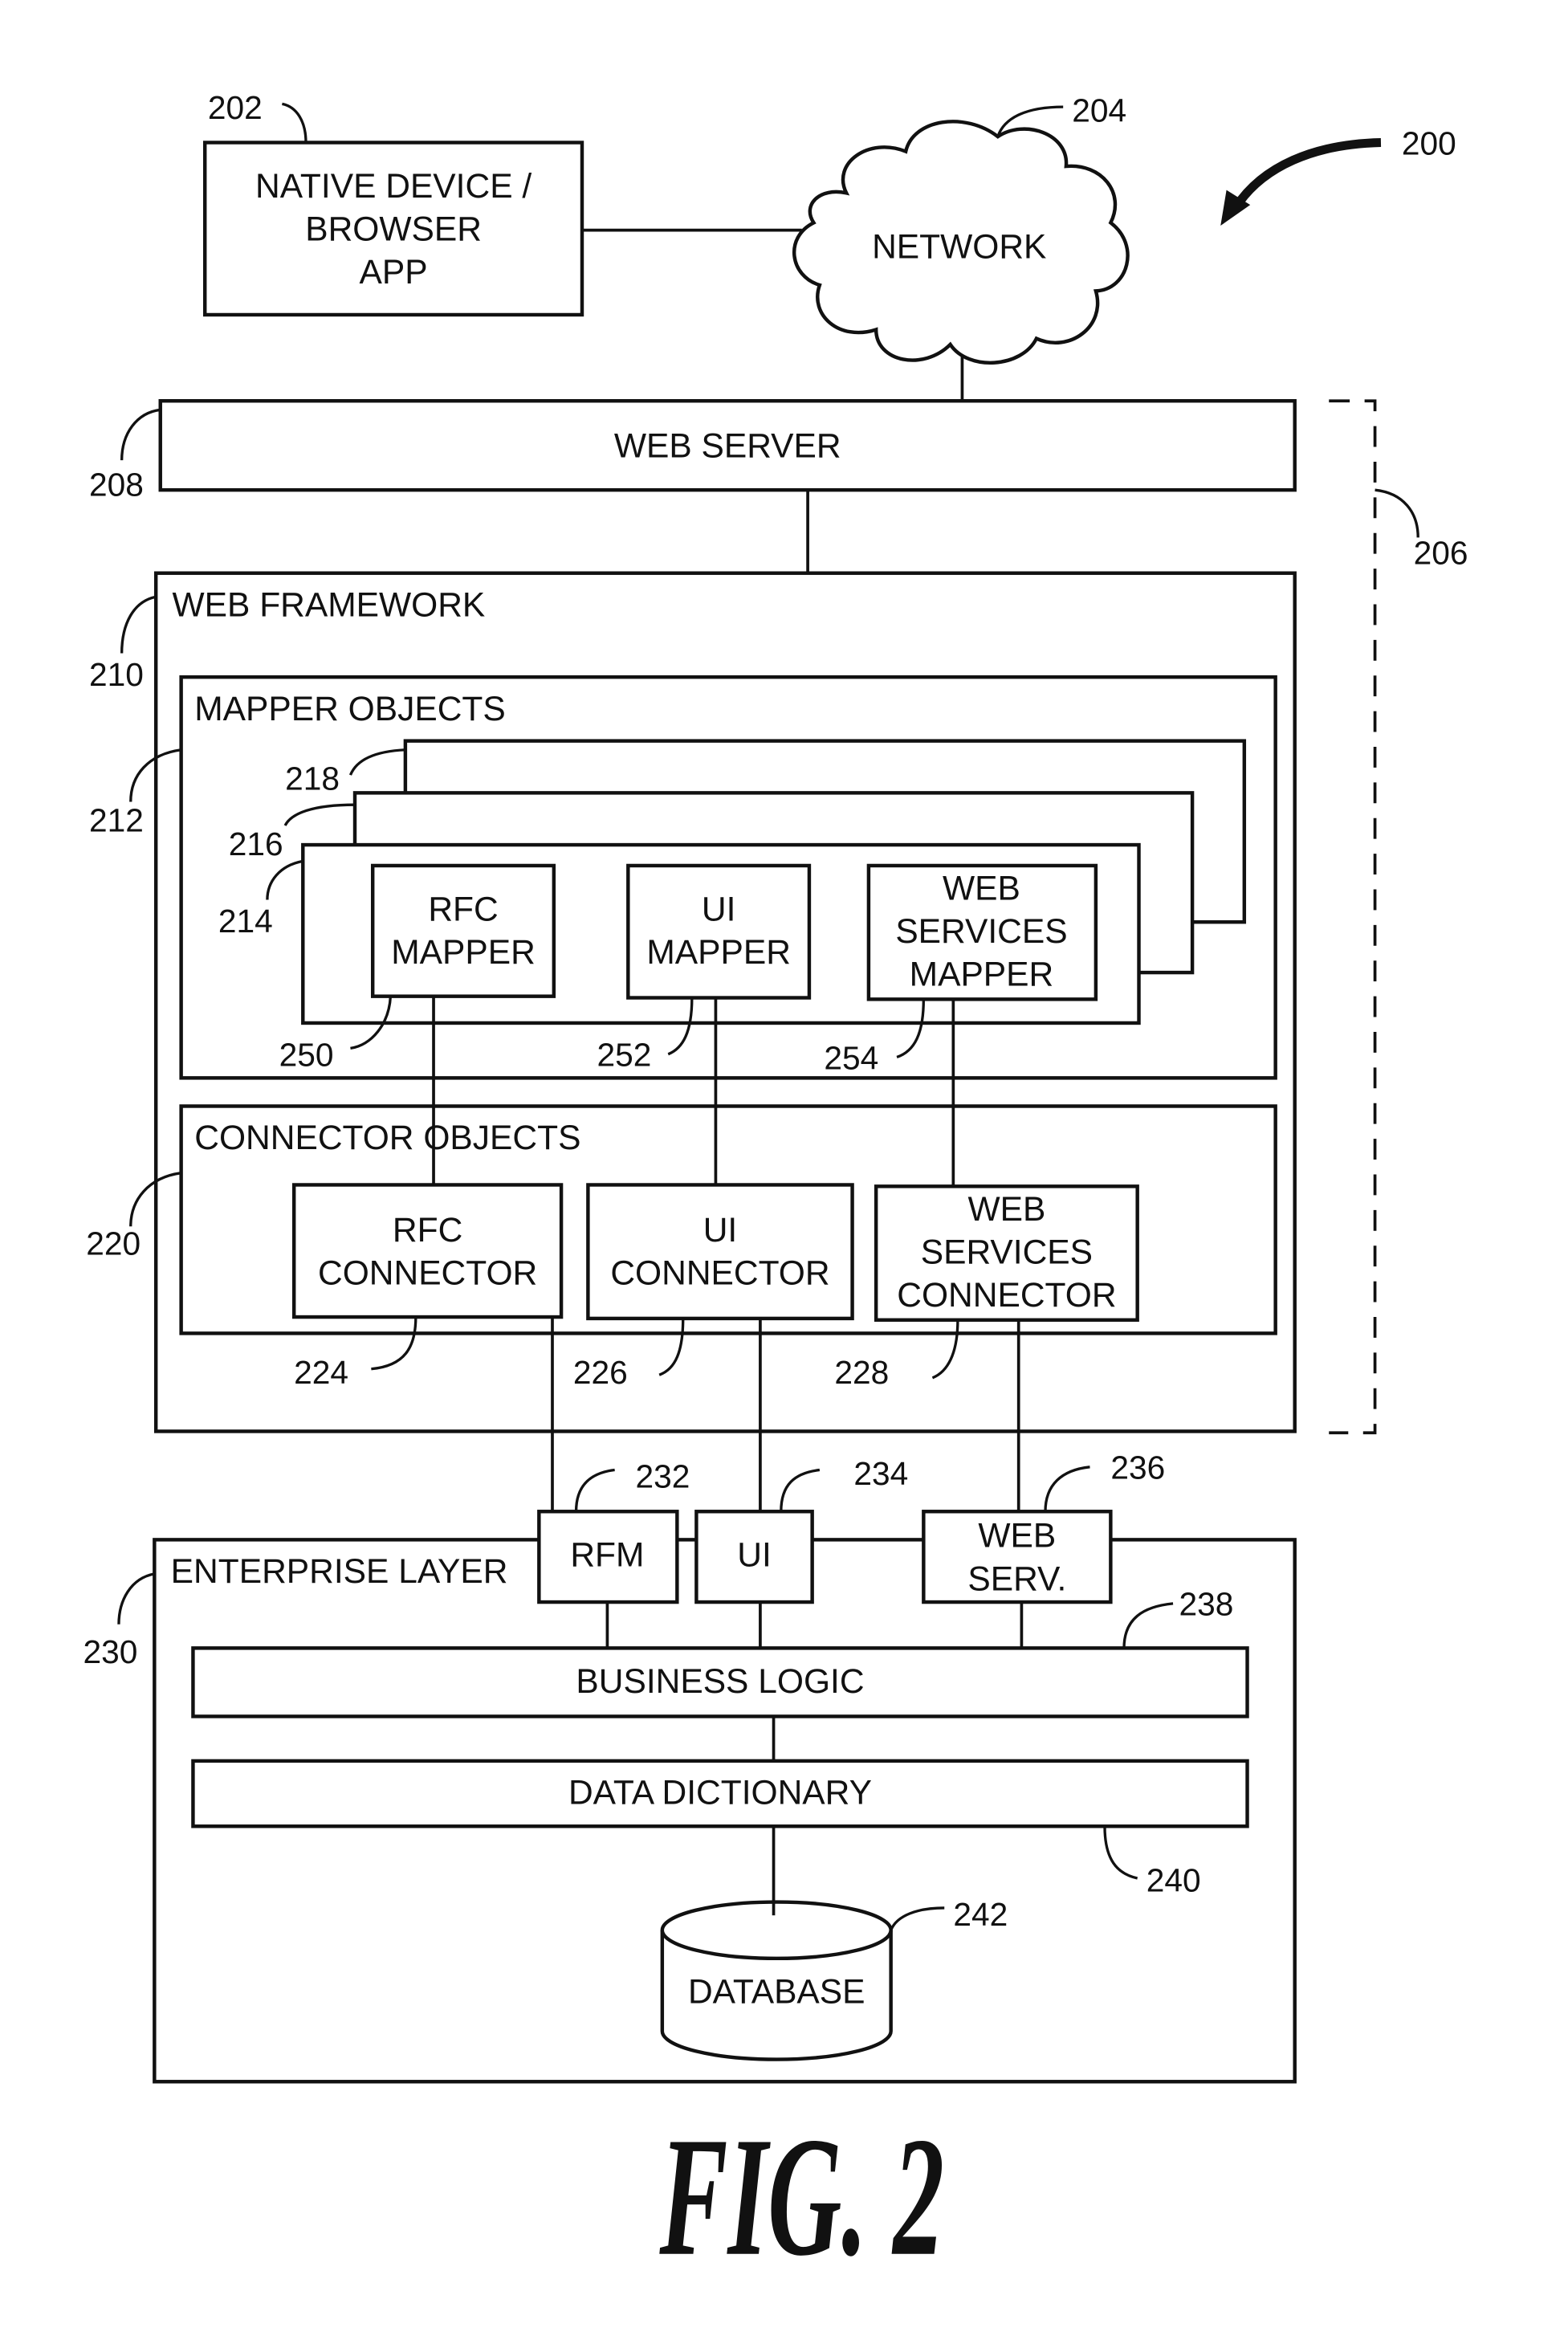 This screenshot has height=2340, width=1568. What do you see at coordinates (329, 604) in the screenshot?
I see `web-framework-label: WEB FRAMEWORK` at bounding box center [329, 604].